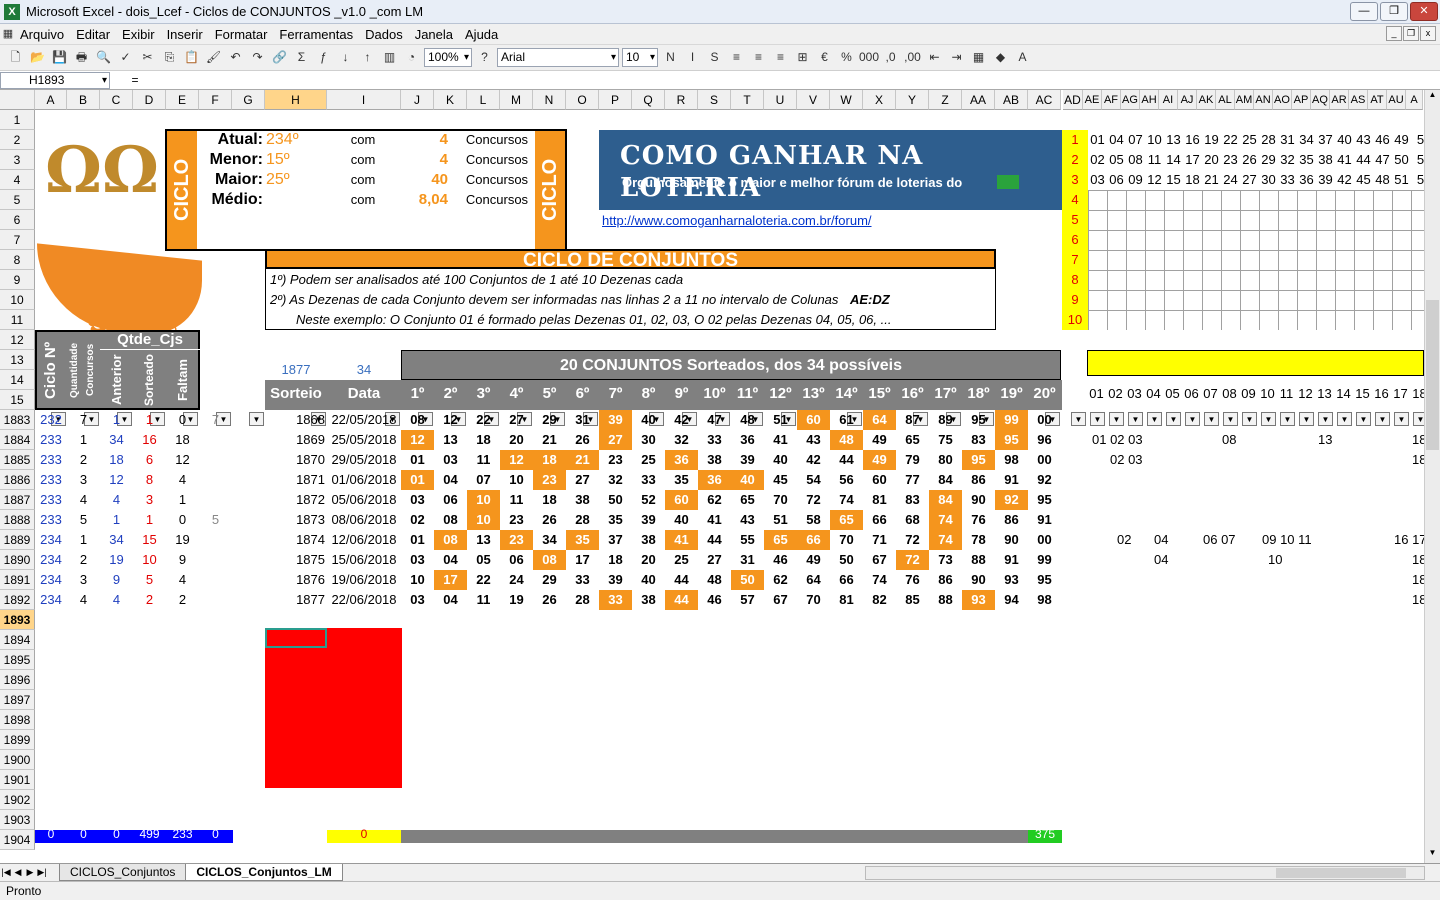 The width and height of the screenshot is (1440, 900). Describe the element at coordinates (681, 520) in the screenshot. I see `row-number: 40` at that location.